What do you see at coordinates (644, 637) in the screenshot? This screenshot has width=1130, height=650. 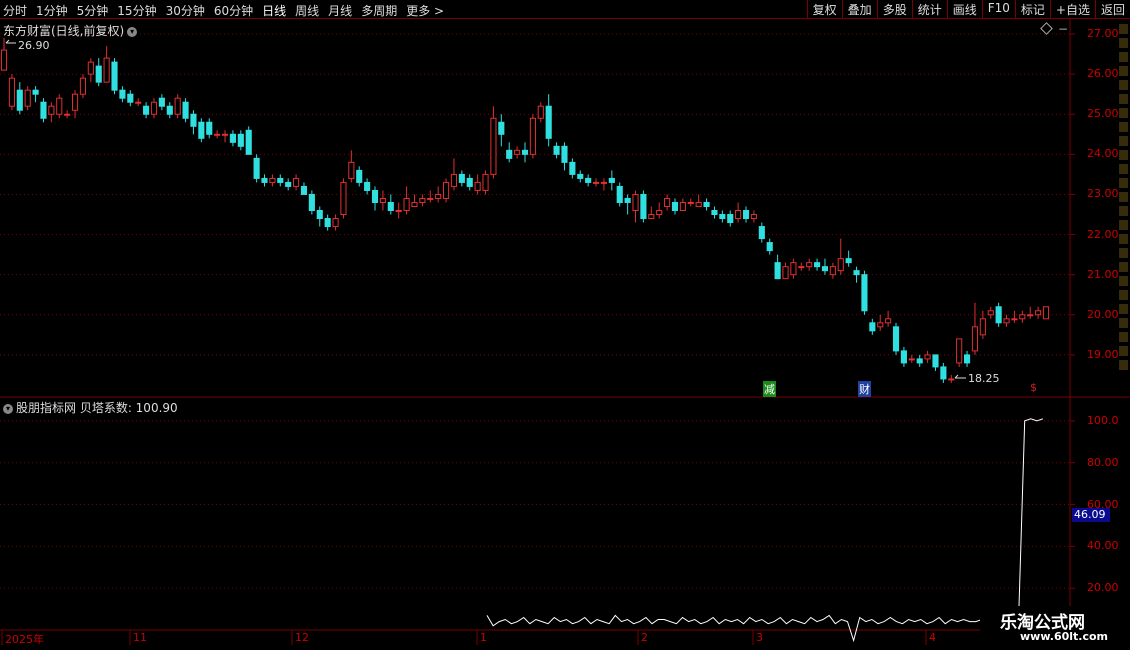 I see `time-tick-label: 2` at bounding box center [644, 637].